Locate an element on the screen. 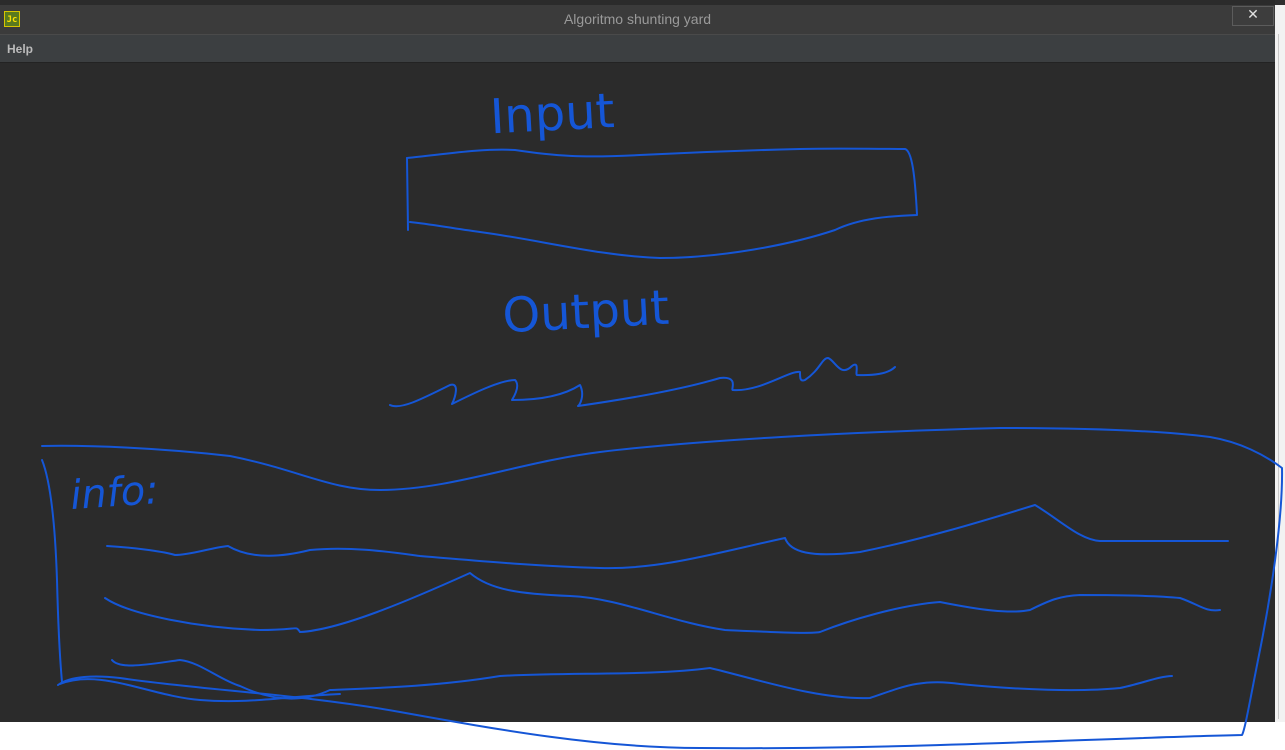 Image resolution: width=1285 pixels, height=750 pixels. close-icon: ✕ is located at coordinates (1253, 15).